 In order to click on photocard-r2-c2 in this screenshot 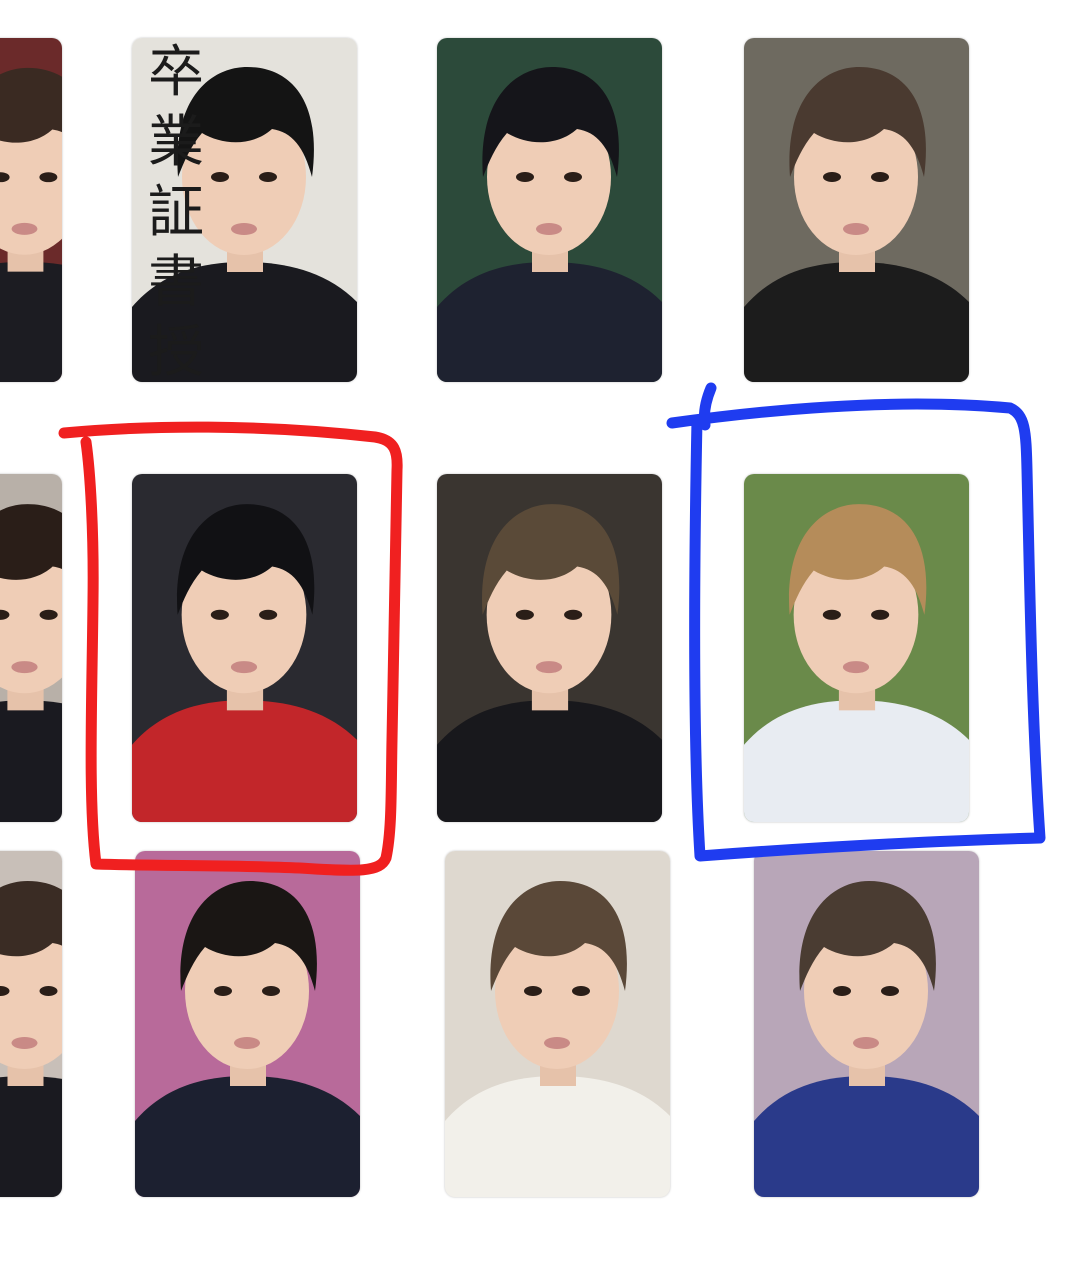, I will do `click(244, 648)`.